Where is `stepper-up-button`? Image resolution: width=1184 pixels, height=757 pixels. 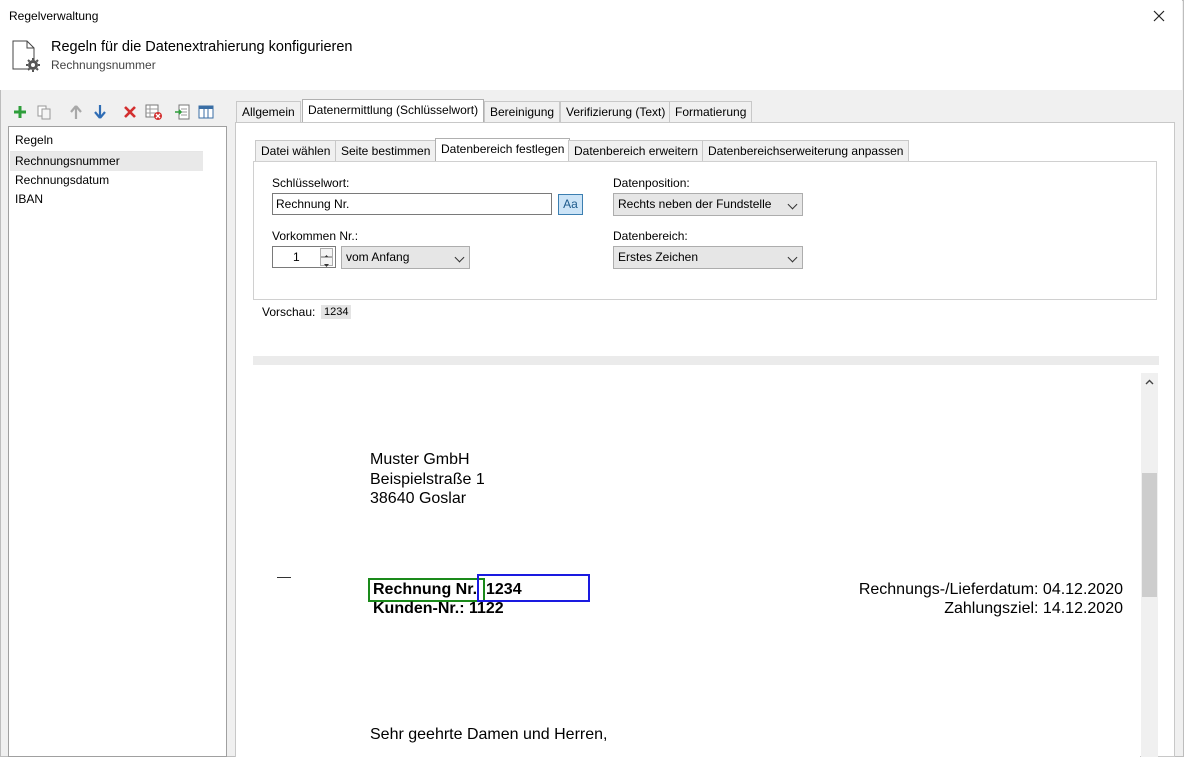 stepper-up-button is located at coordinates (326, 253).